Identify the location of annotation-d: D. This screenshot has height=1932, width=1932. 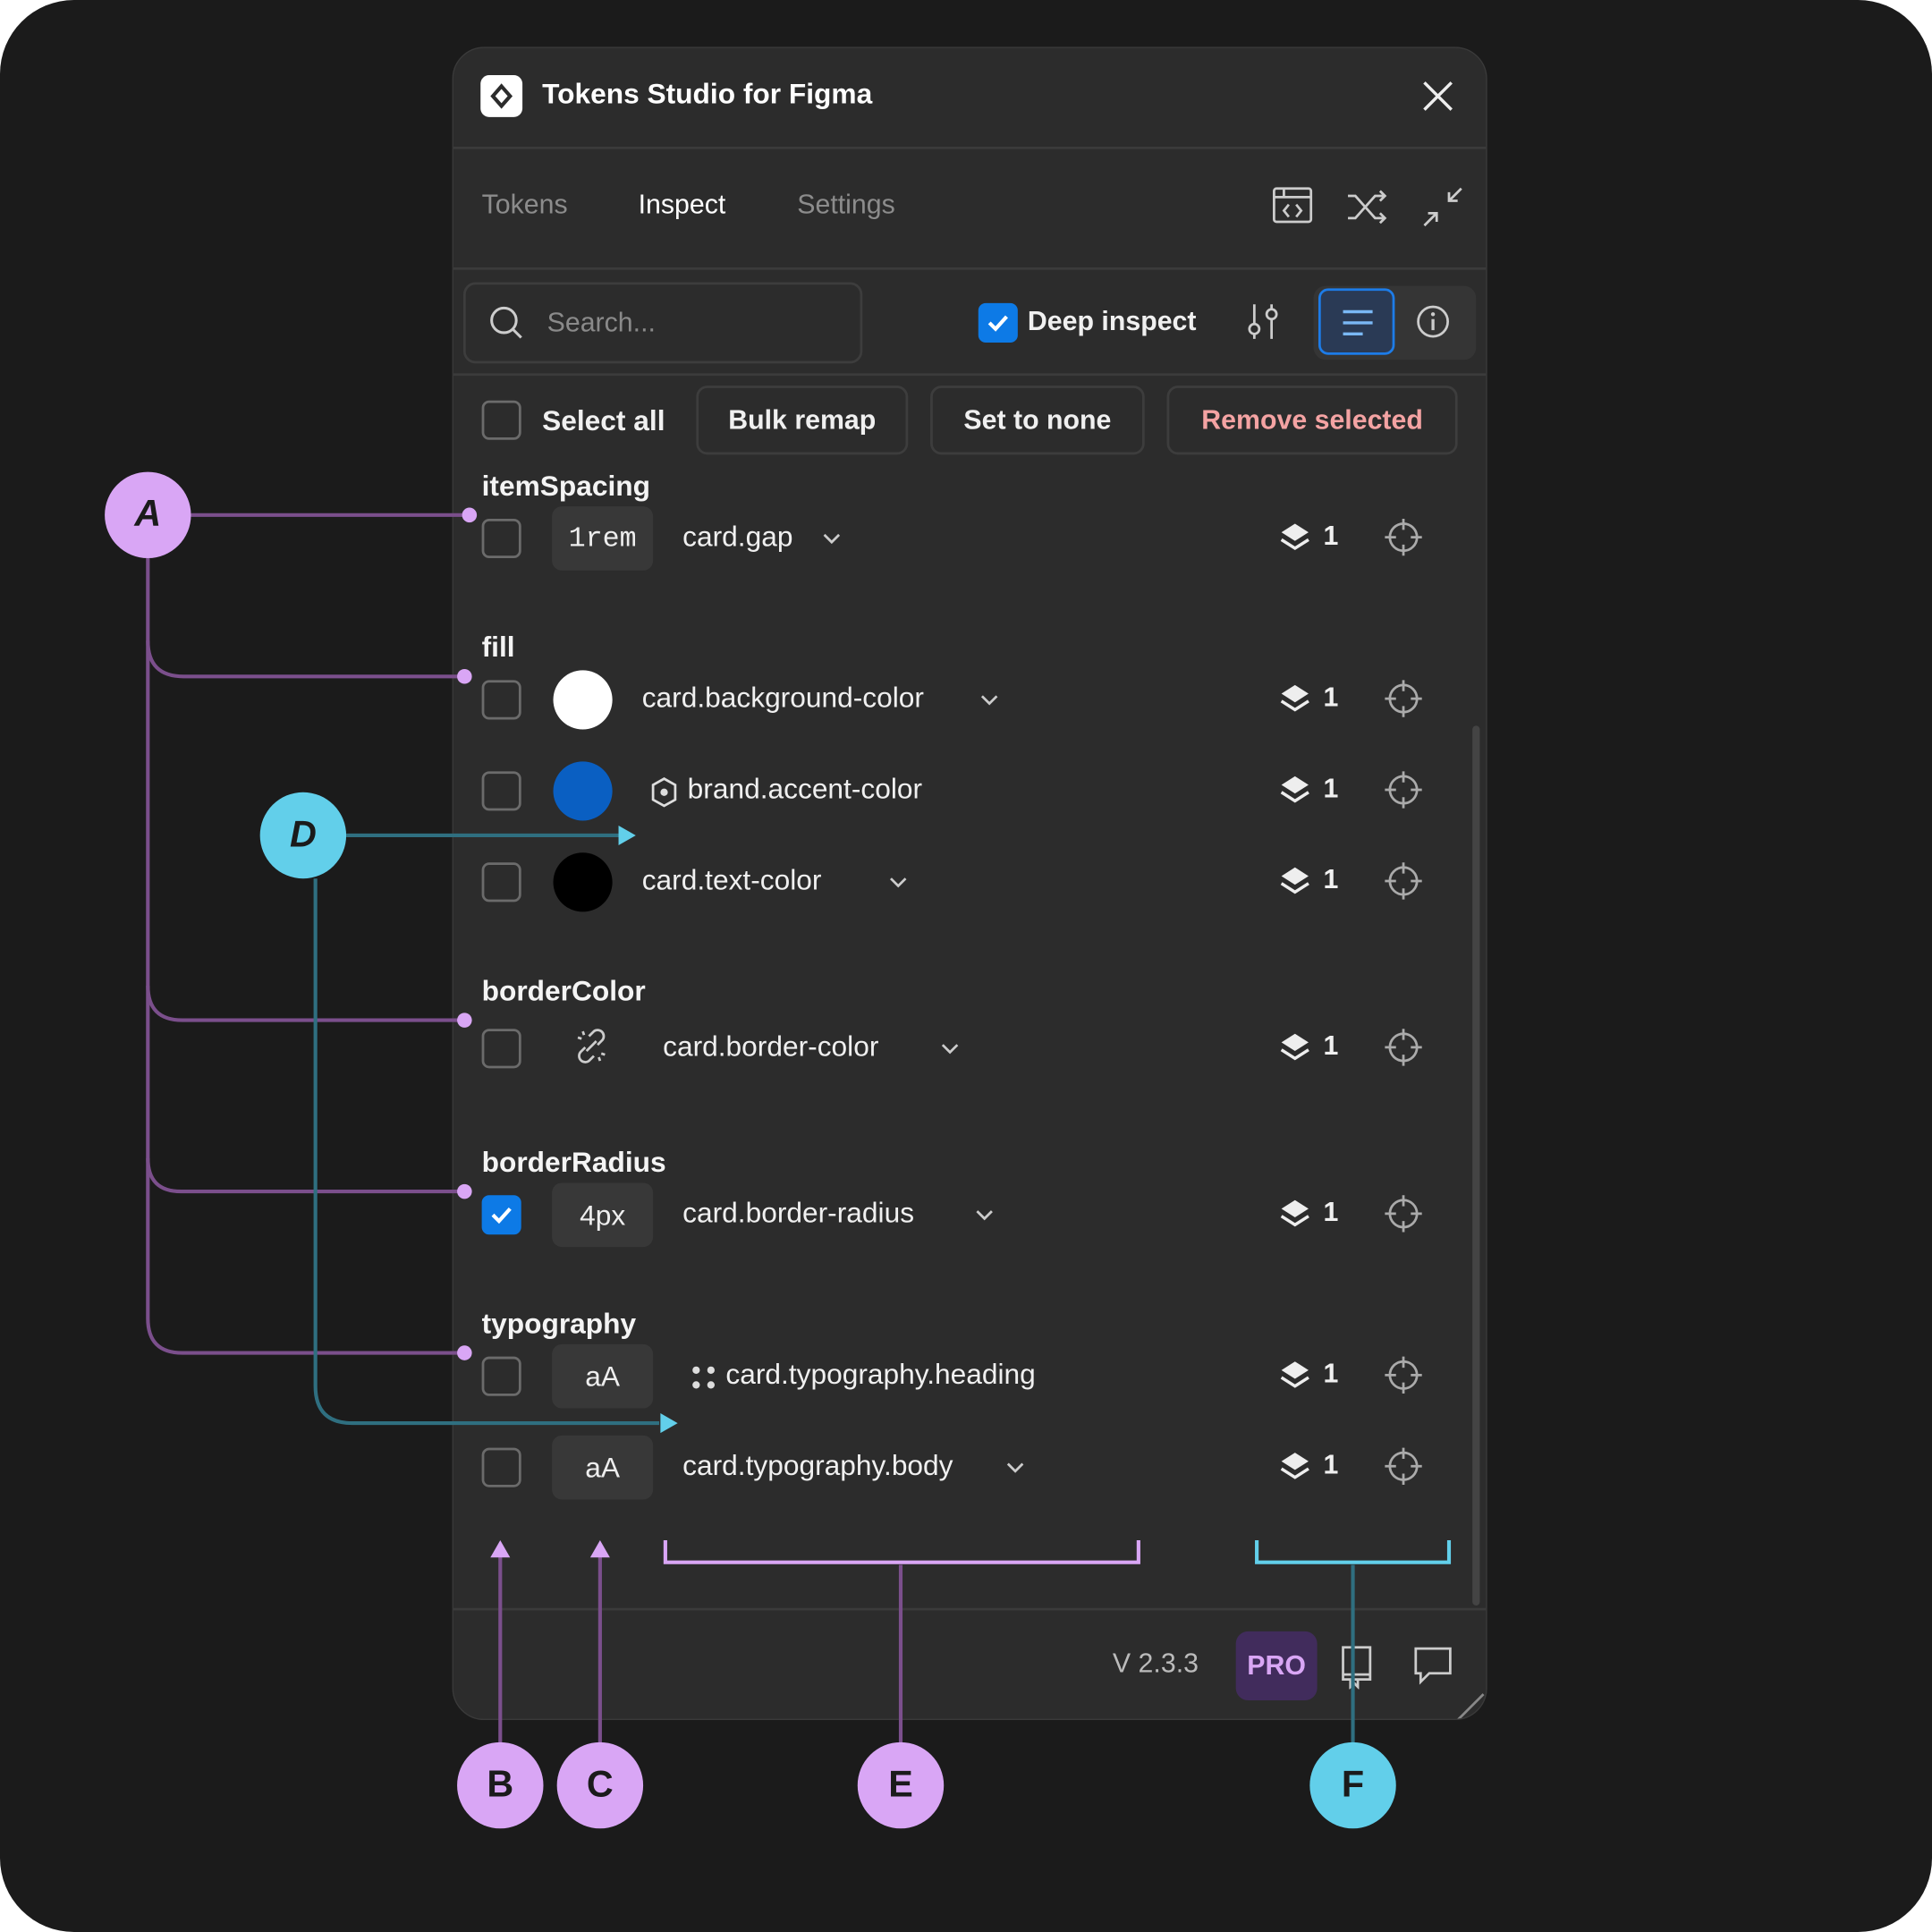
(303, 835).